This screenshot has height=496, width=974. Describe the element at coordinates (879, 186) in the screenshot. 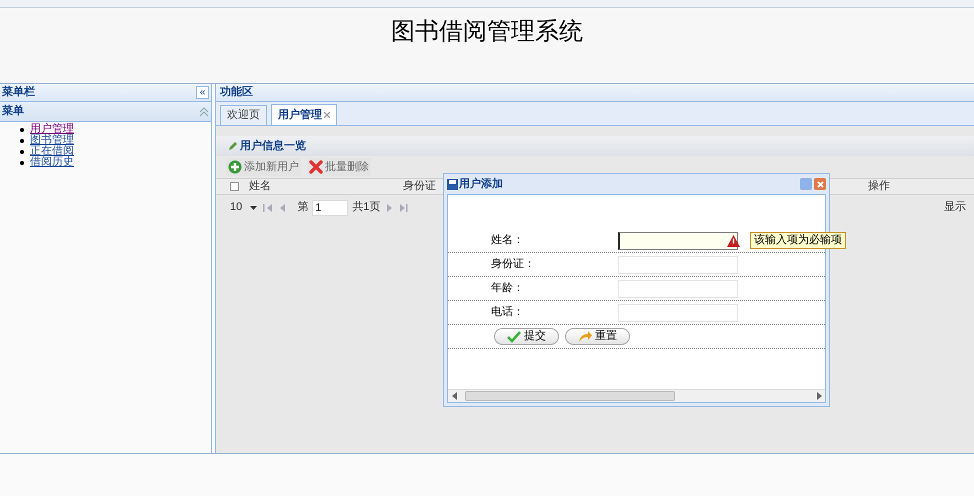

I see `column-header: 操作` at that location.